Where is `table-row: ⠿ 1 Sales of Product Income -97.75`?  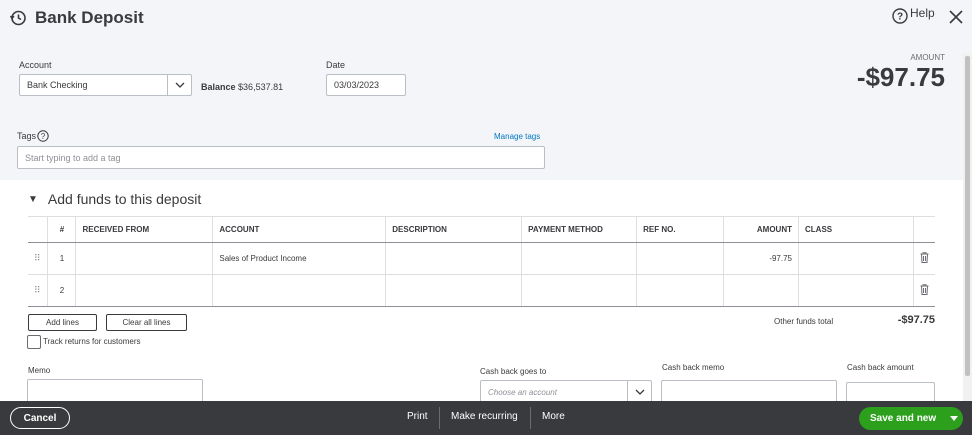
table-row: ⠿ 1 Sales of Product Income -97.75 is located at coordinates (481, 258).